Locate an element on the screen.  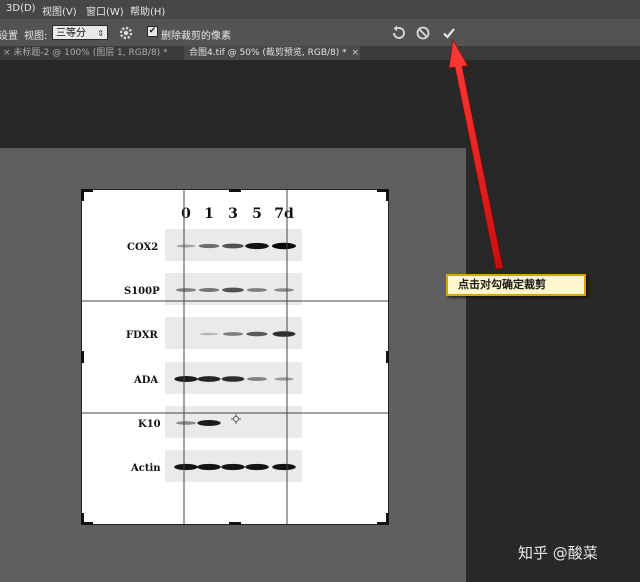
watermark: 知乎 @酸菜 is located at coordinates (558, 553).